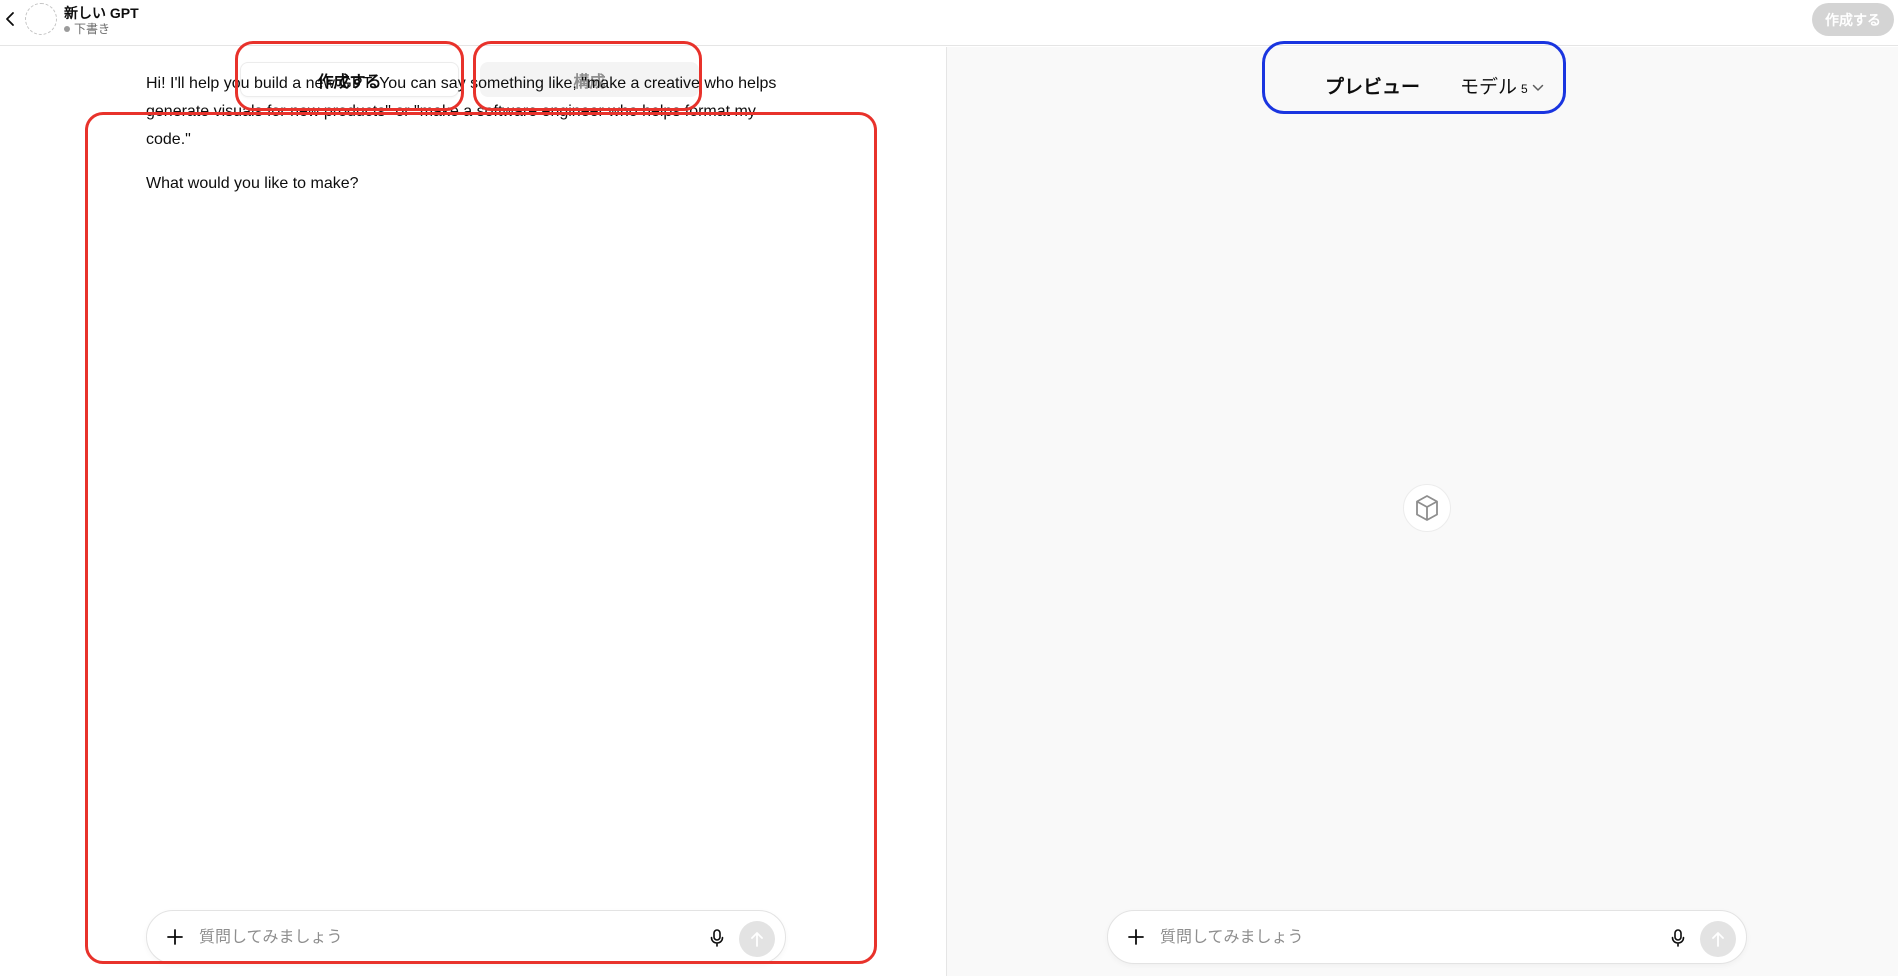 Image resolution: width=1898 pixels, height=976 pixels. What do you see at coordinates (1489, 87) in the screenshot?
I see `model-label: モデル` at bounding box center [1489, 87].